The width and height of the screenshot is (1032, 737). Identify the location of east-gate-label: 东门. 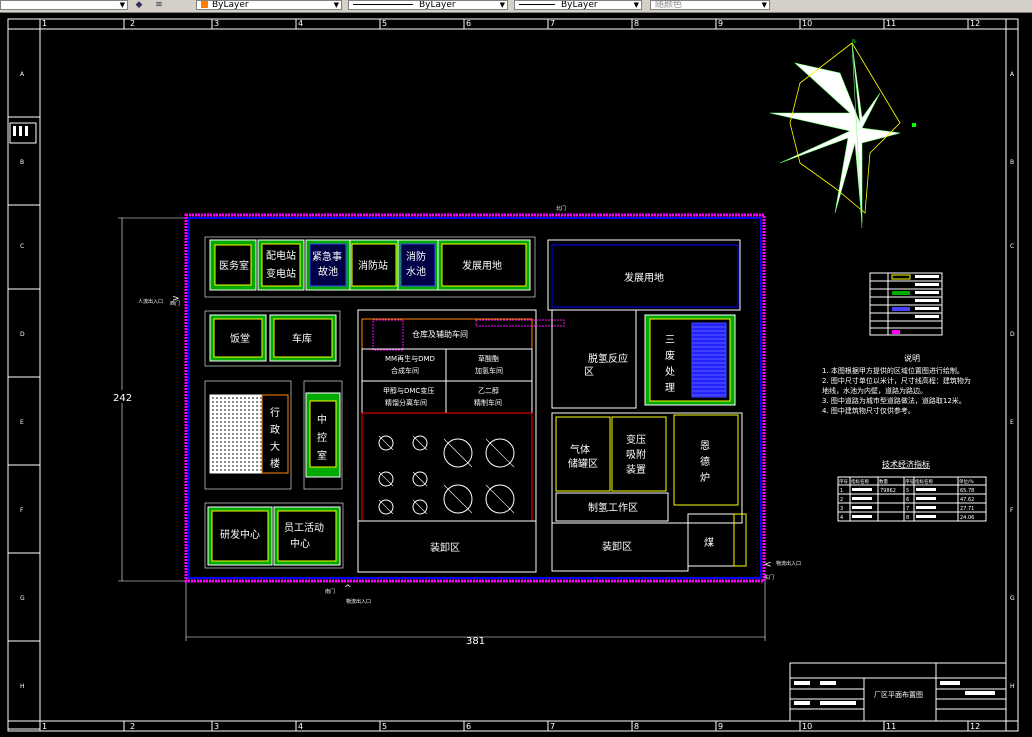
(769, 577).